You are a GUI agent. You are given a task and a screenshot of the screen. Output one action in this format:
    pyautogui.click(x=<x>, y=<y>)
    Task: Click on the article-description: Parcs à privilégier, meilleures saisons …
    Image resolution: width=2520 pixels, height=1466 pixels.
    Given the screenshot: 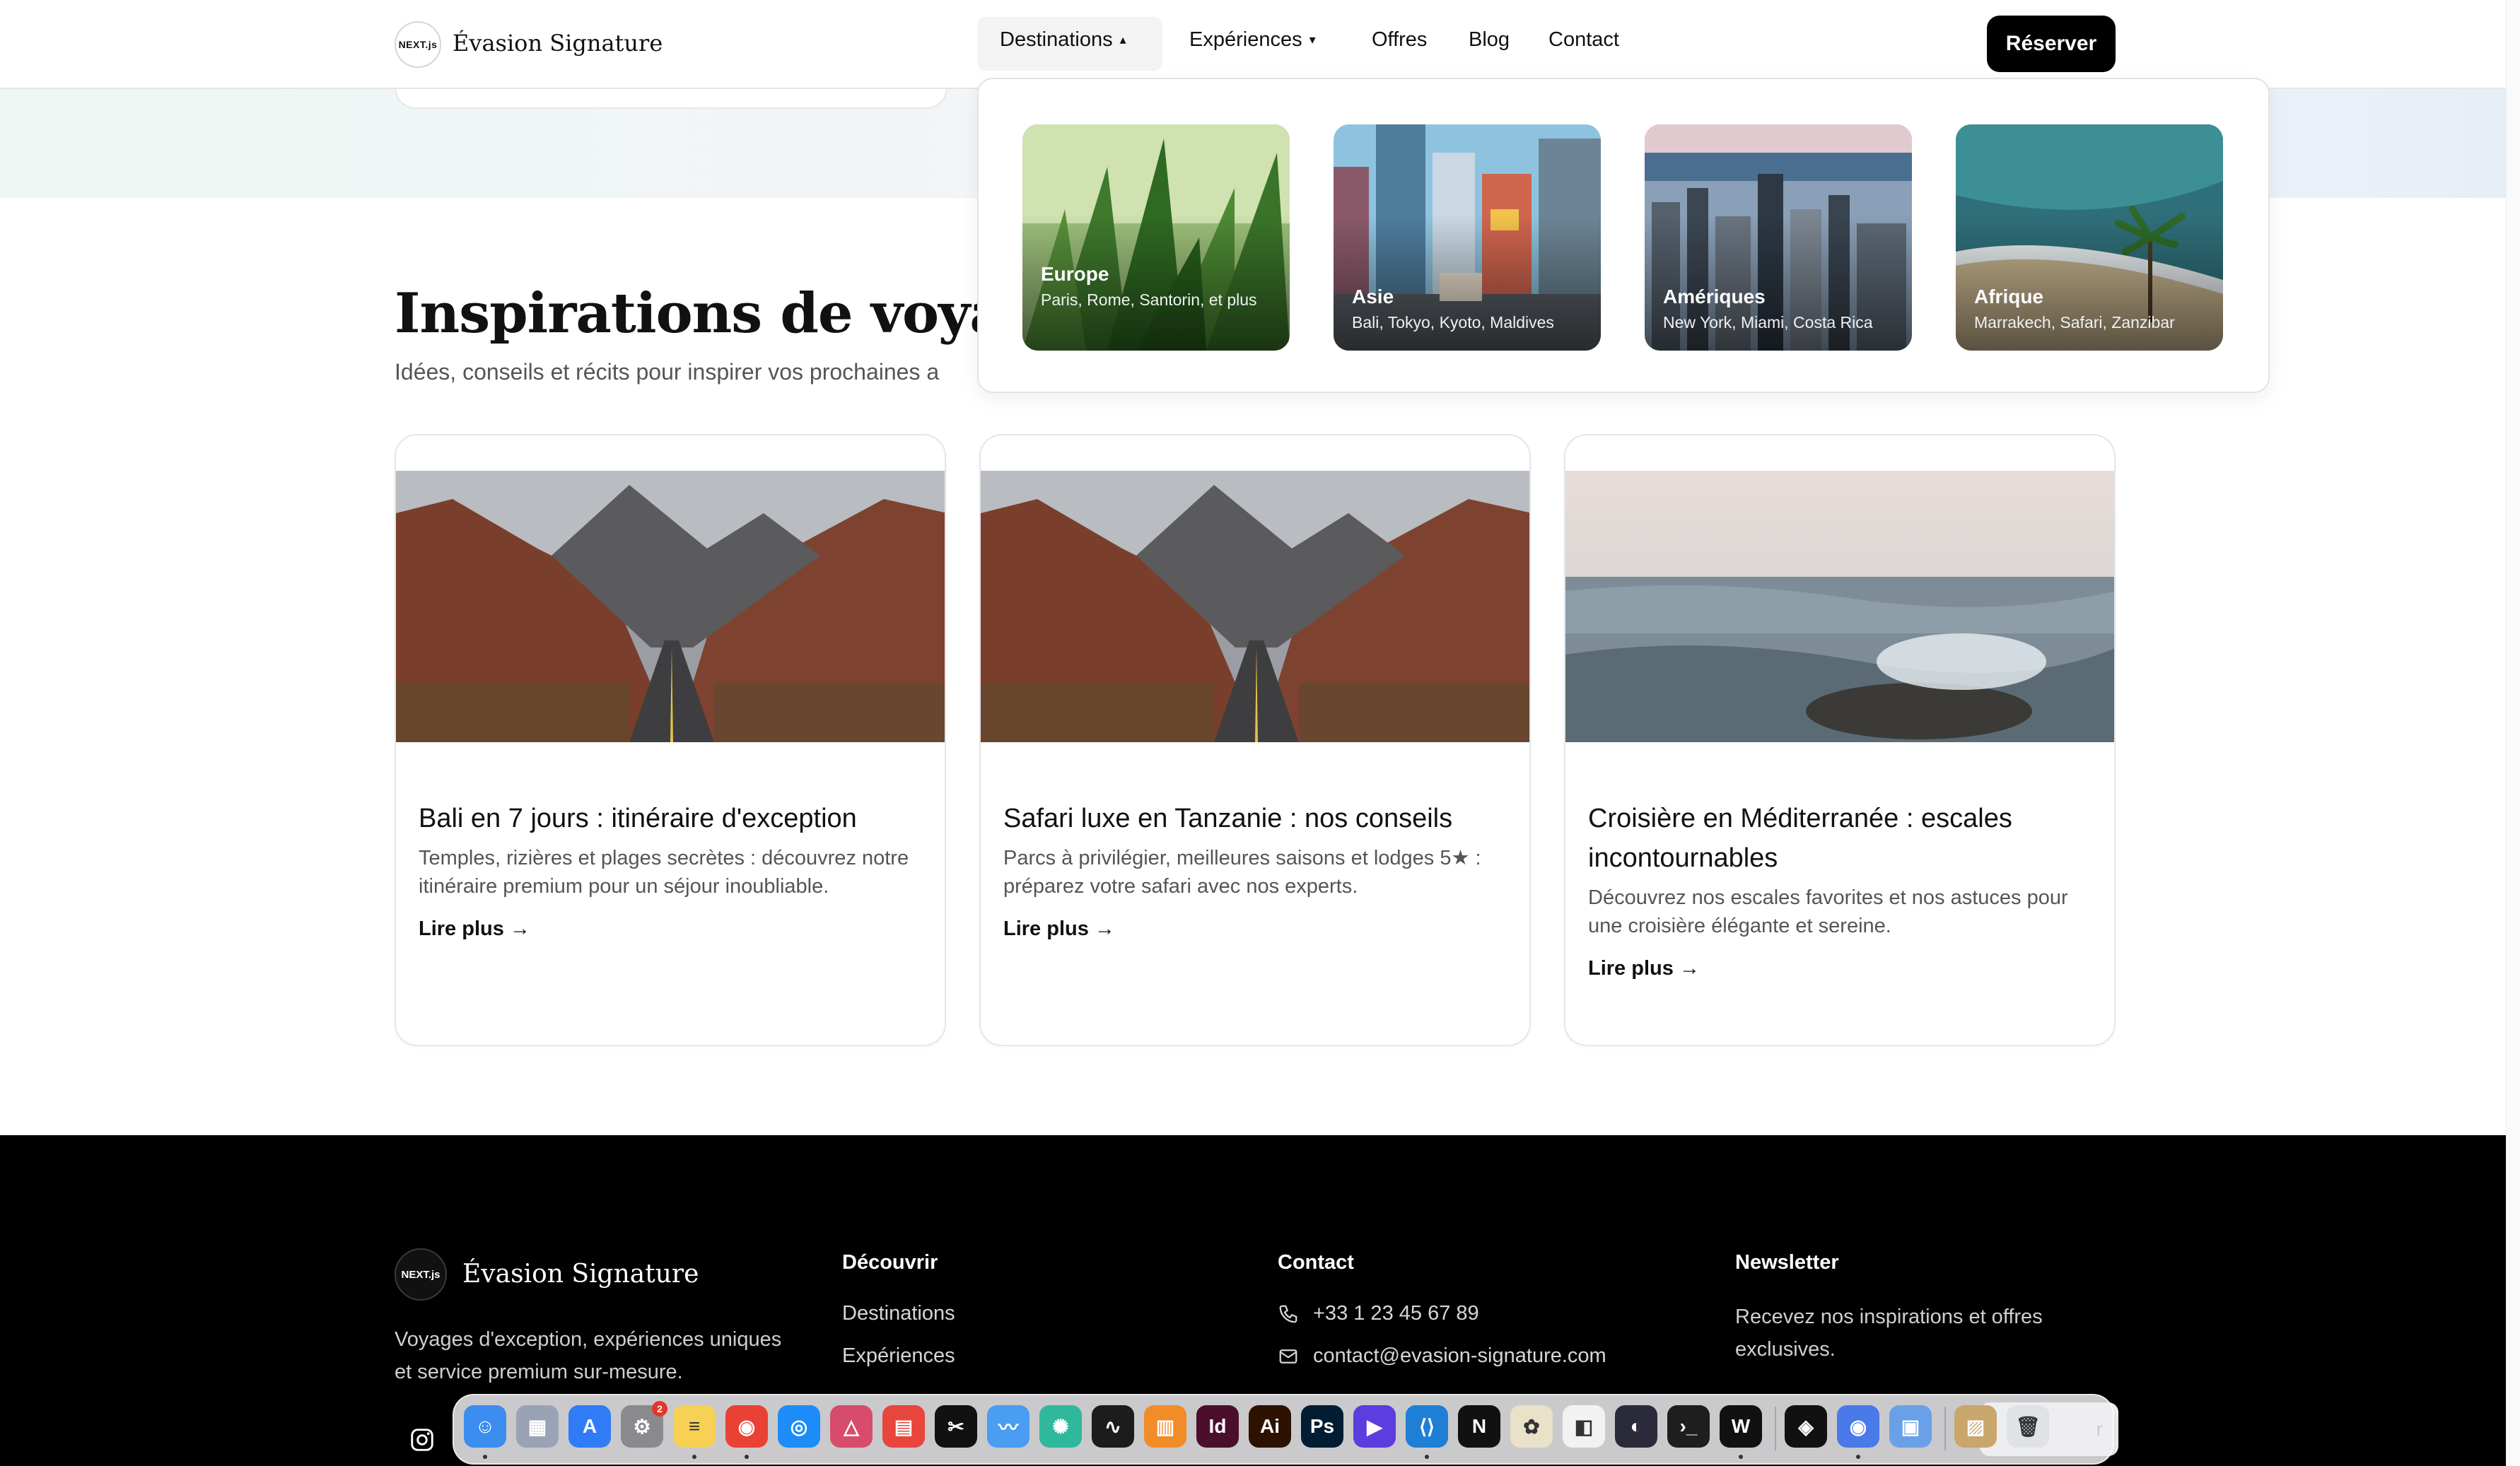 What is the action you would take?
    pyautogui.click(x=1242, y=872)
    